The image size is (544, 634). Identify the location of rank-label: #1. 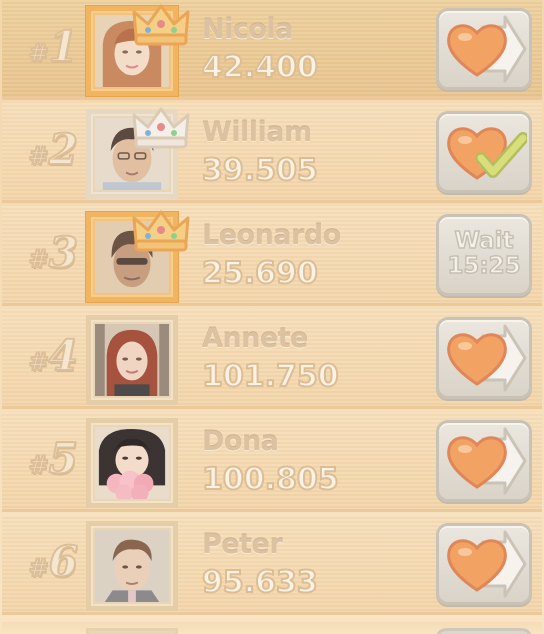
(53, 46).